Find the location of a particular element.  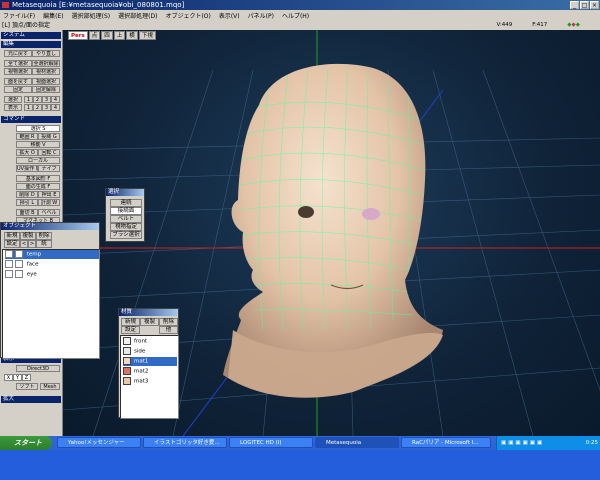

menu-object: オブジェクト(O) is located at coordinates (187, 15).